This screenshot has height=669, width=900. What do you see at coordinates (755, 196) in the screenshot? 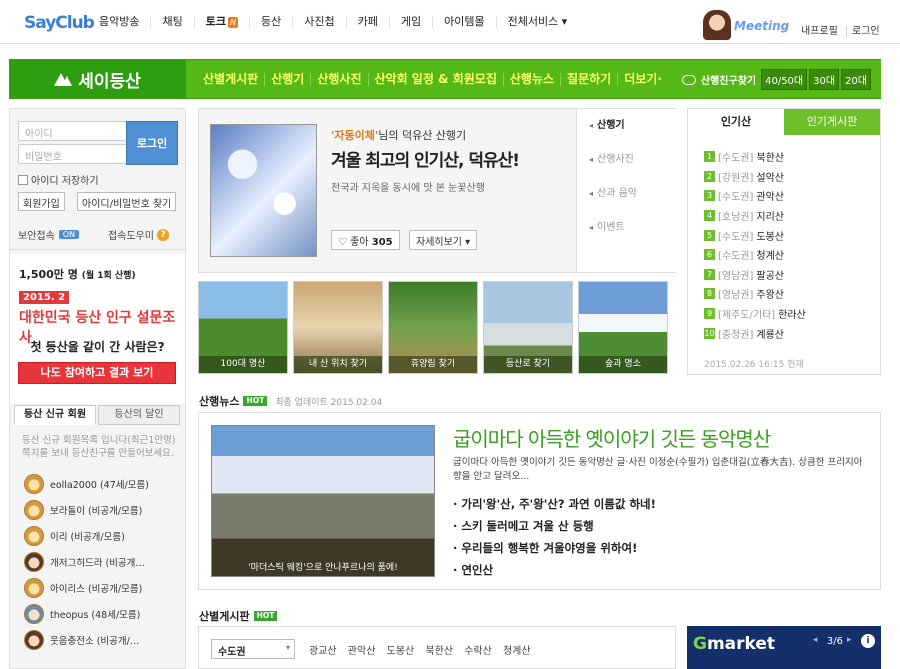
I see `ranking-item: 3 [수도권] 관악산` at bounding box center [755, 196].